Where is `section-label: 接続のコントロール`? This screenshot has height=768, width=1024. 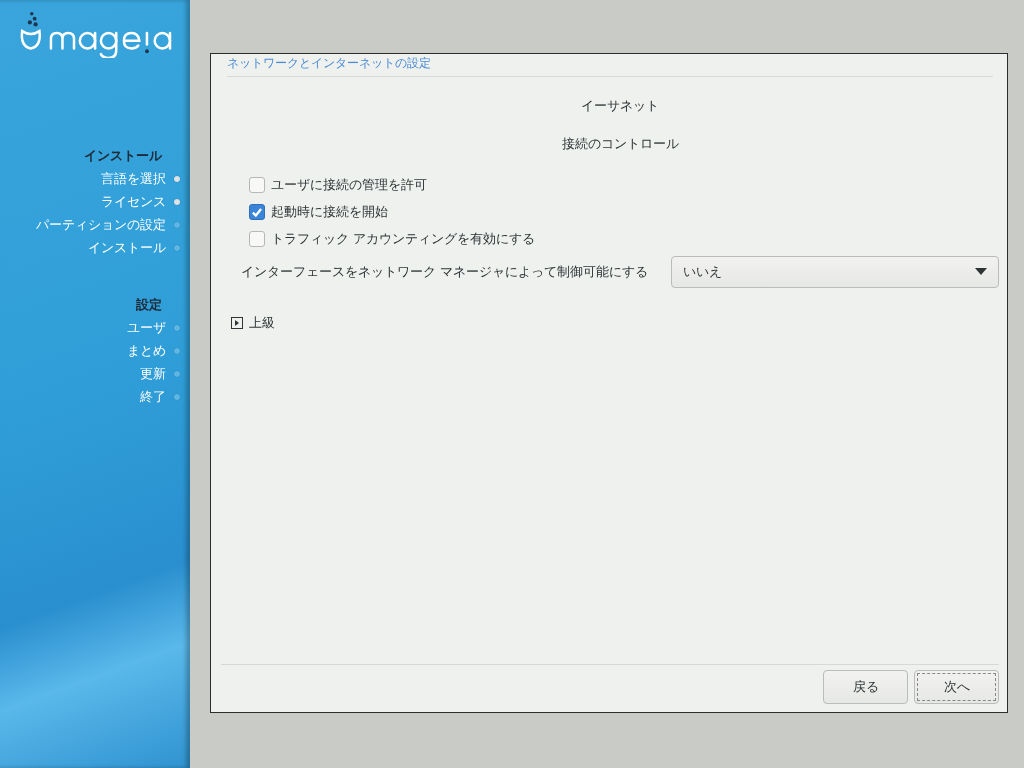 section-label: 接続のコントロール is located at coordinates (620, 144).